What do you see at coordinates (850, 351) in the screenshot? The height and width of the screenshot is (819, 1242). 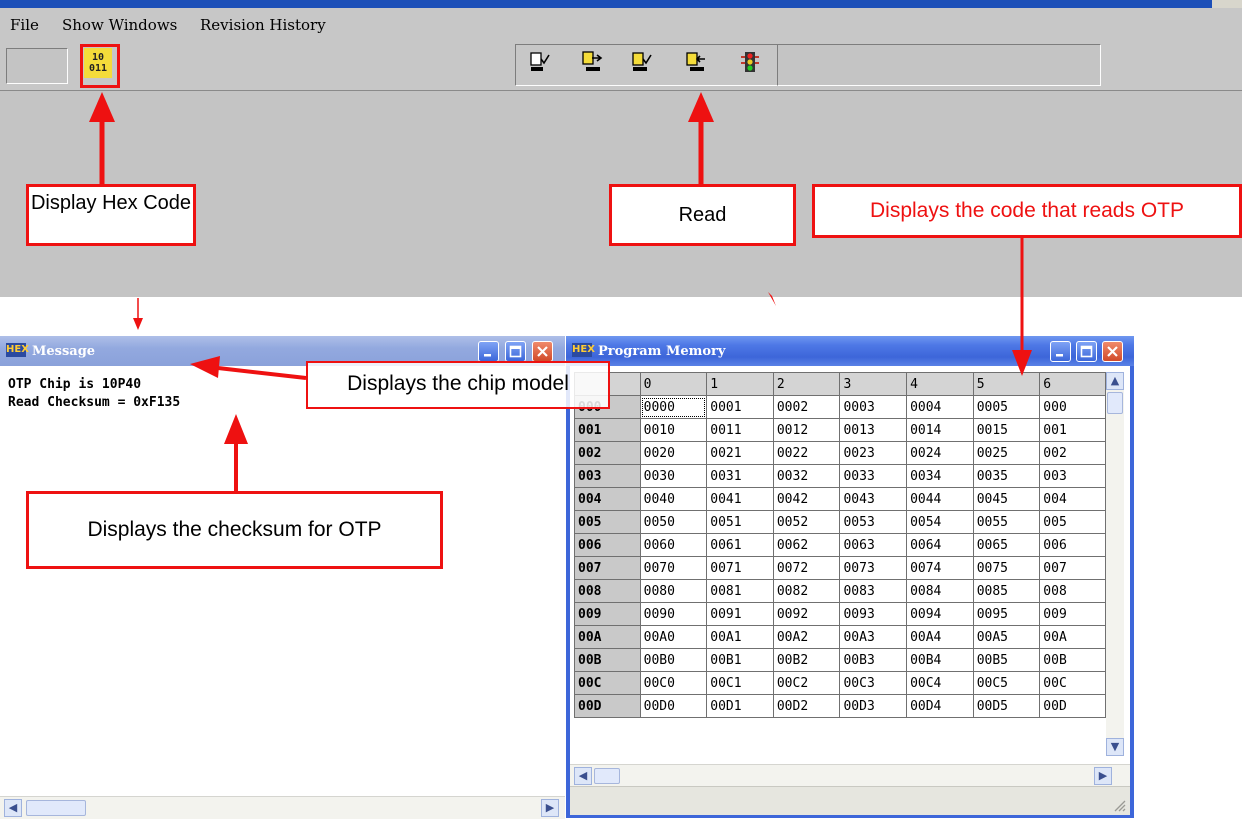 I see `program-memory-titlebar: HEX Program Memory` at bounding box center [850, 351].